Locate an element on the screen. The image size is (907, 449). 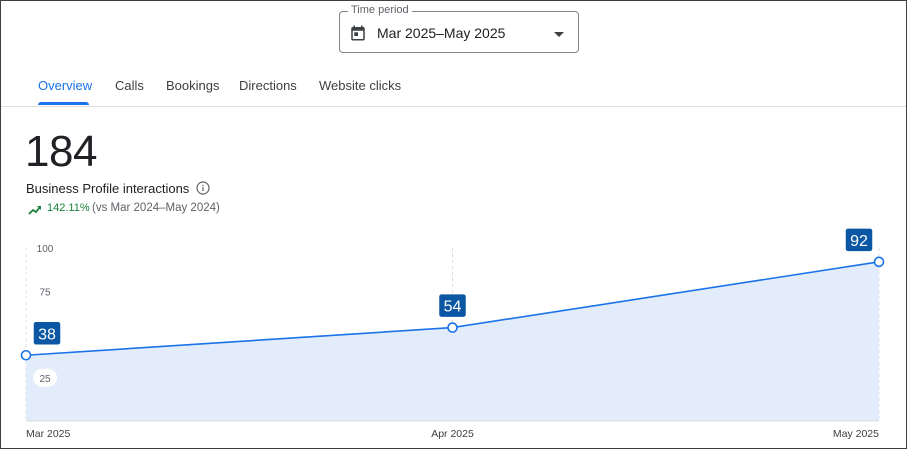
data-label: 92 is located at coordinates (859, 241).